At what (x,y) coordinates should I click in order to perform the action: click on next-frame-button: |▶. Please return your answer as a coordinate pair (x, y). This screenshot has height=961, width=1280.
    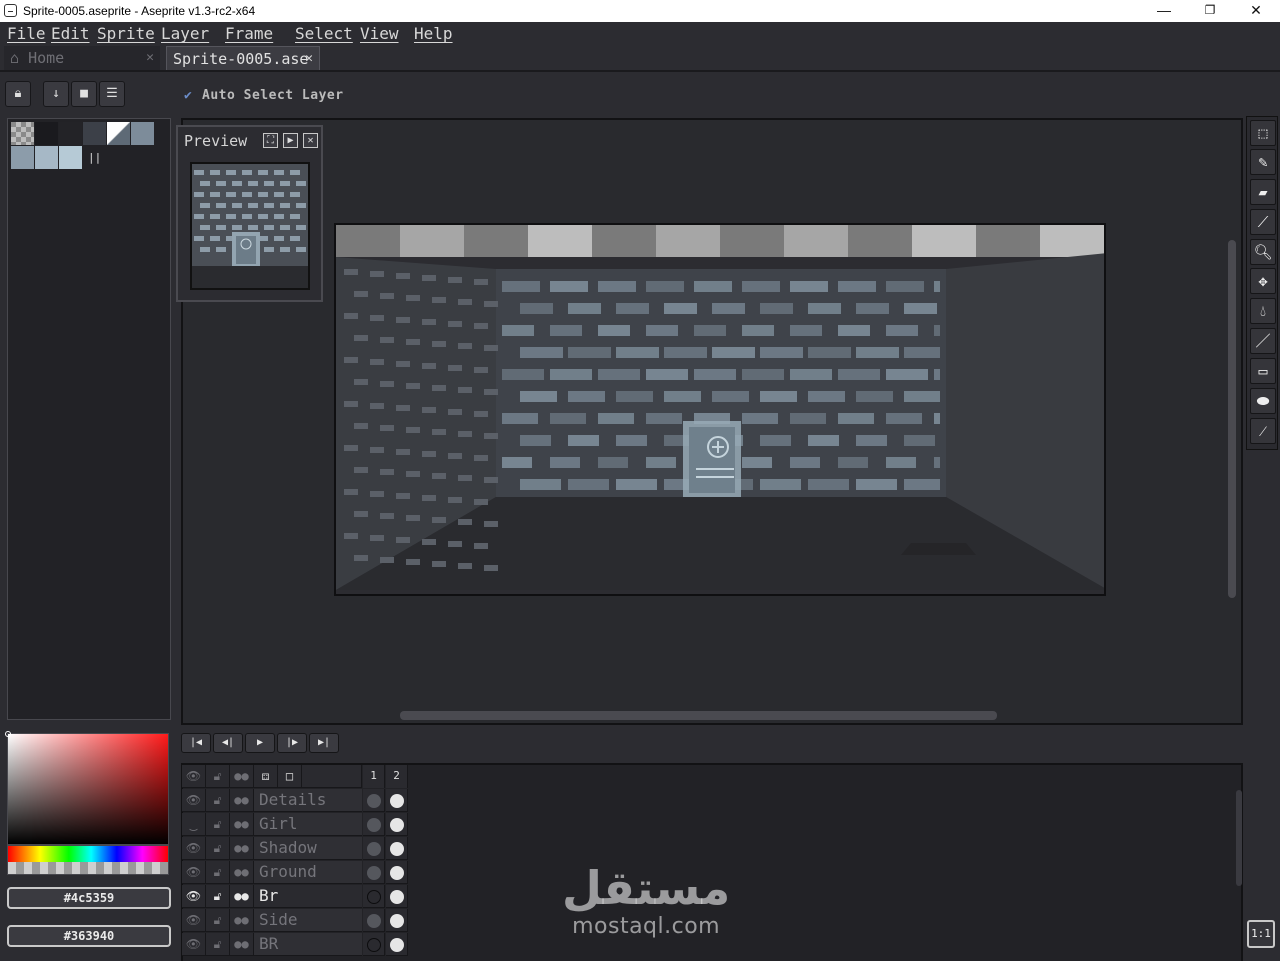
    Looking at the image, I should click on (292, 743).